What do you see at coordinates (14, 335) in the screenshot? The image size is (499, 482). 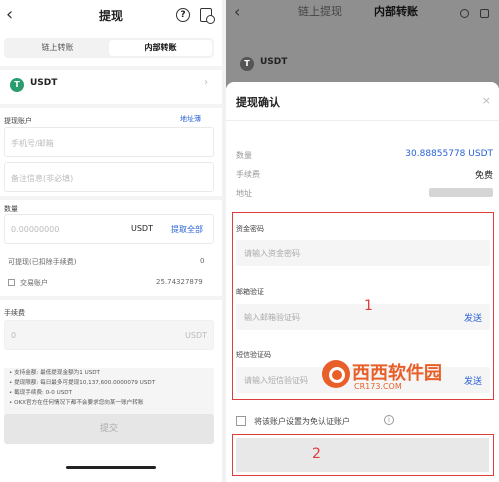 I see `fee-value: 0` at bounding box center [14, 335].